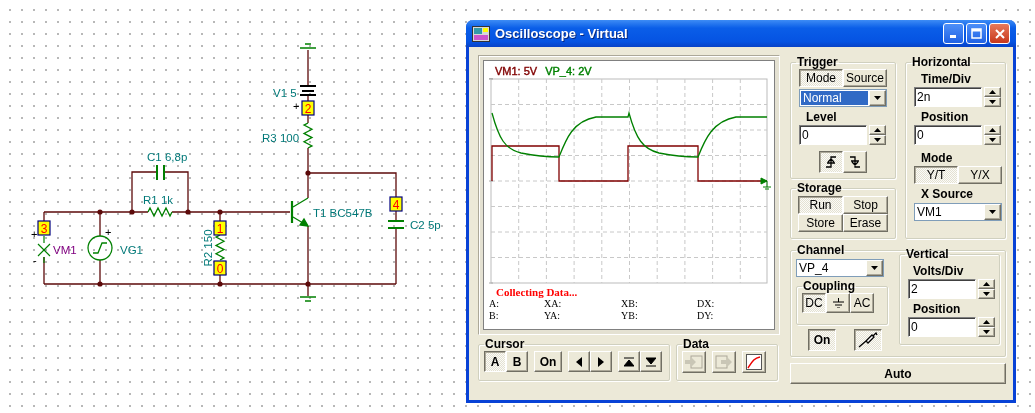  I want to click on close-button, so click(999, 33).